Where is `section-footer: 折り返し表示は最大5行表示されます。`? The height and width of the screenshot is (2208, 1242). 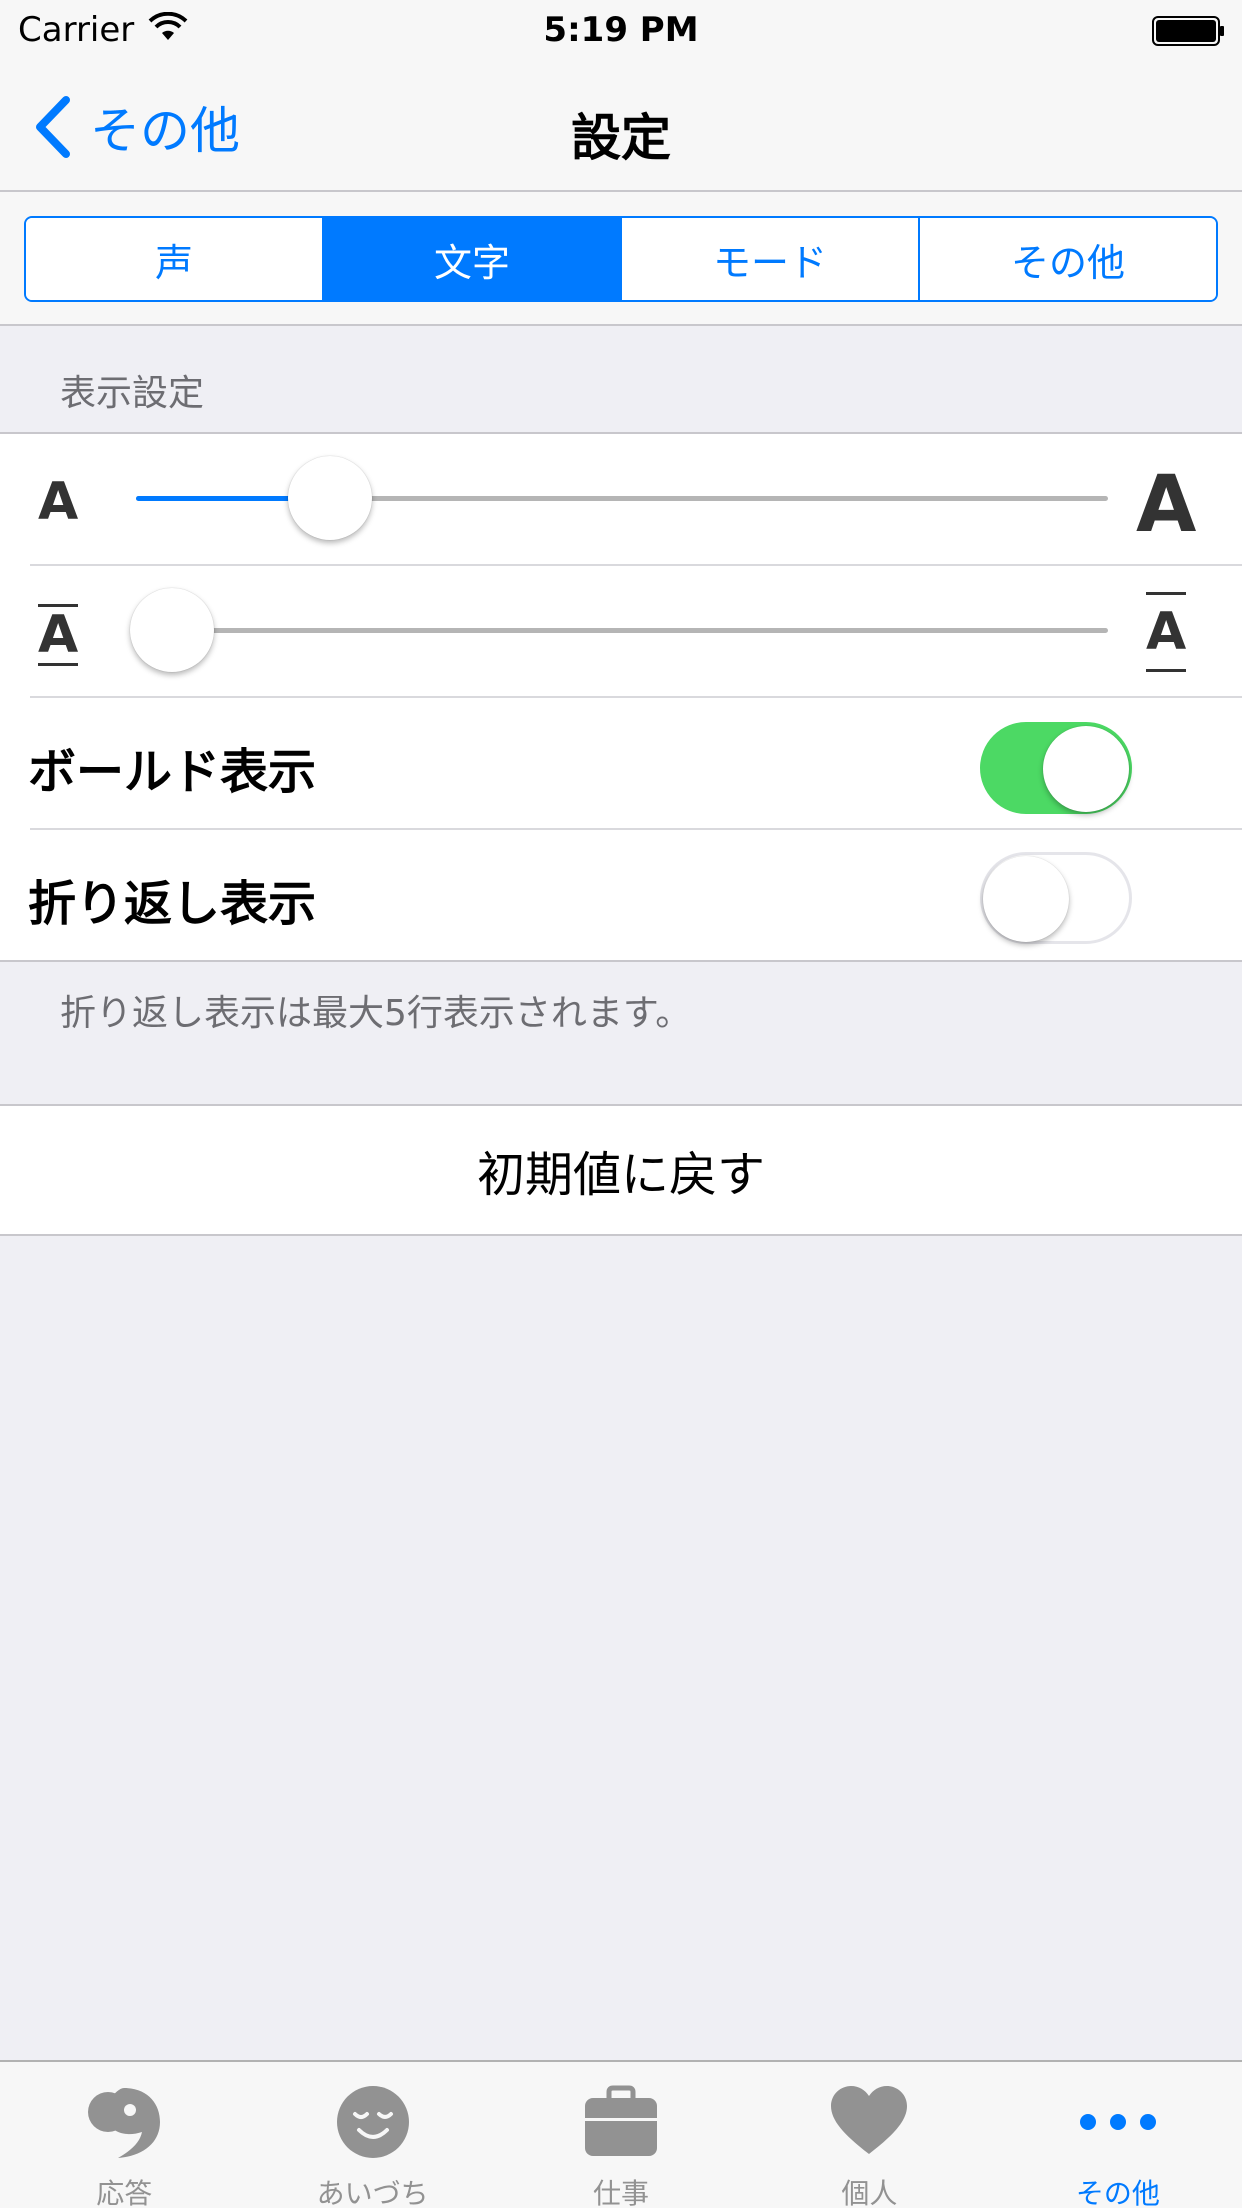 section-footer: 折り返し表示は最大5行表示されます。 is located at coordinates (376, 1013).